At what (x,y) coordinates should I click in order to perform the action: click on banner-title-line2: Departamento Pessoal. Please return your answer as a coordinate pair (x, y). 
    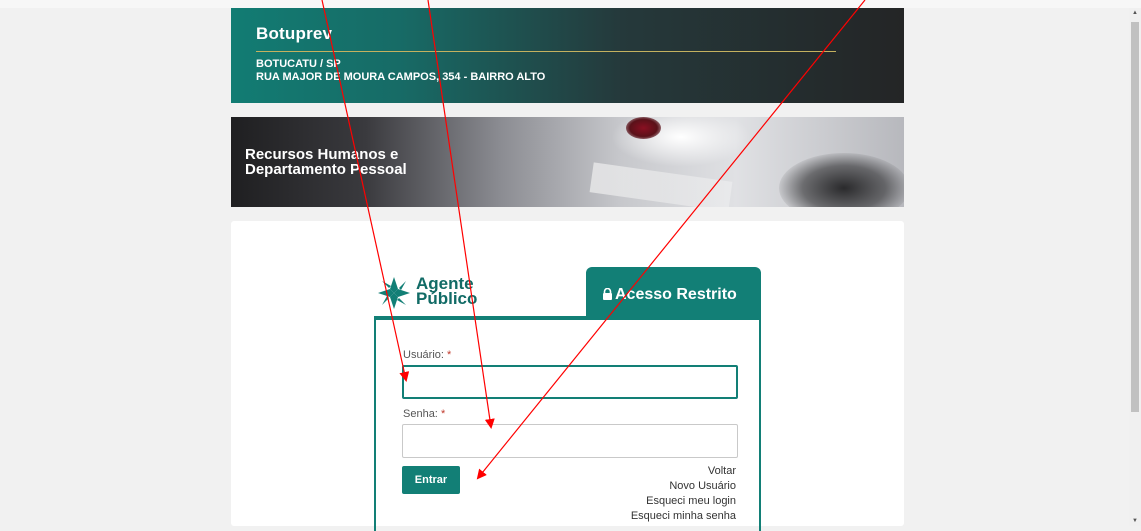
    Looking at the image, I should click on (326, 169).